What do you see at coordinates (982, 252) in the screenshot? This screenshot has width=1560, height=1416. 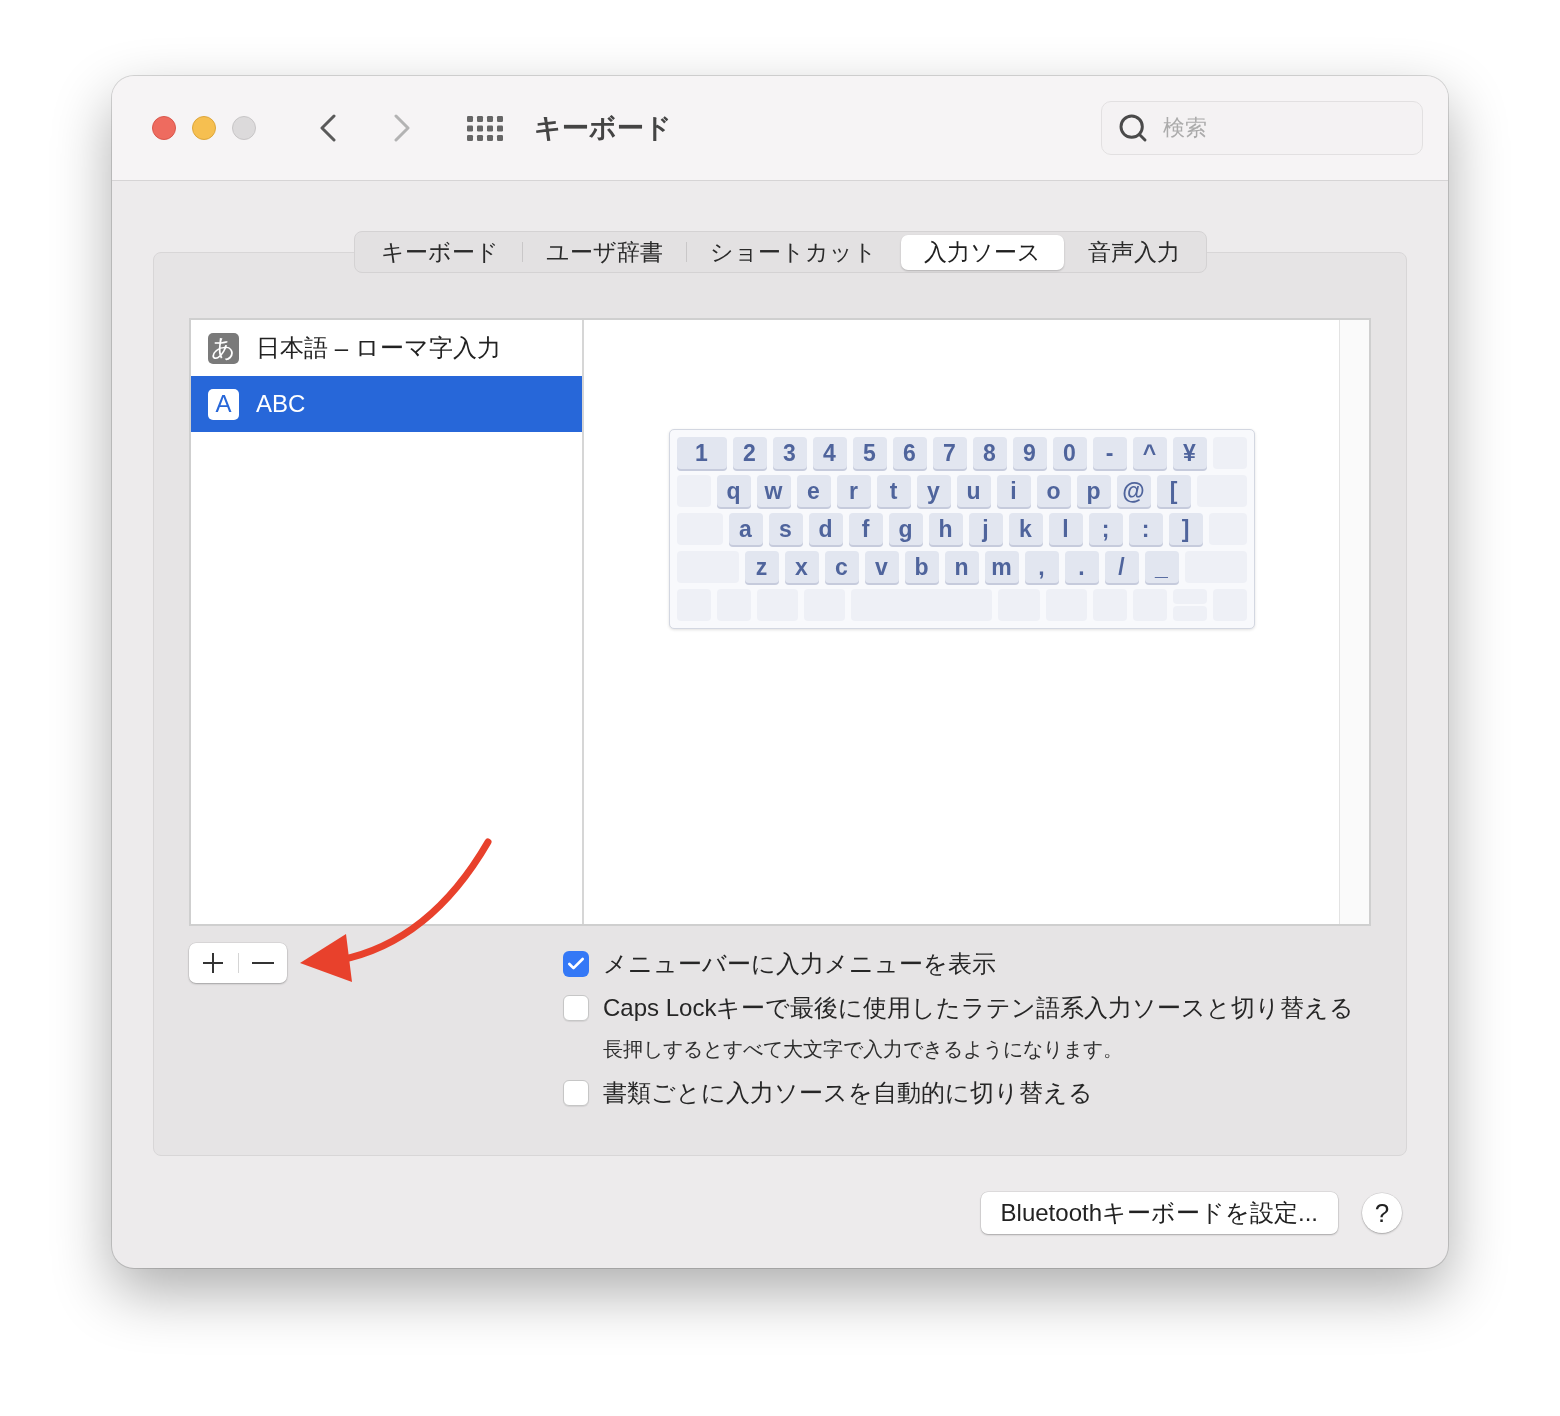 I see `tab: 入力ソース` at bounding box center [982, 252].